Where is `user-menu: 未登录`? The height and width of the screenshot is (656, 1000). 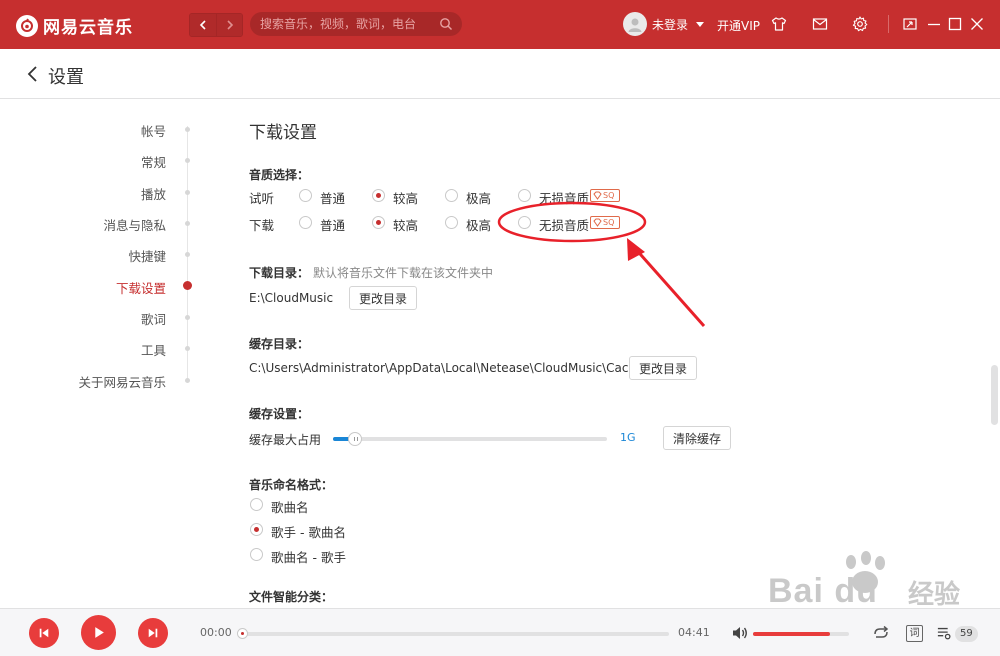
user-menu: 未登录 is located at coordinates (664, 24).